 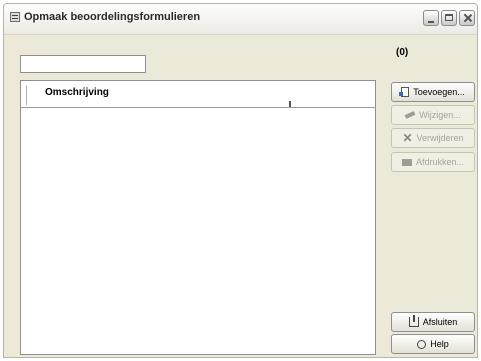 I want to click on list-header: Omschrijving, so click(x=198, y=94).